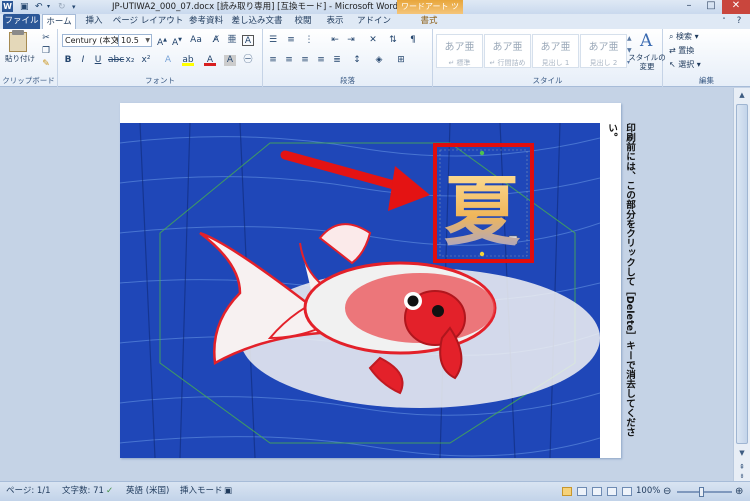  I want to click on underline-icon: U, so click(98, 60).